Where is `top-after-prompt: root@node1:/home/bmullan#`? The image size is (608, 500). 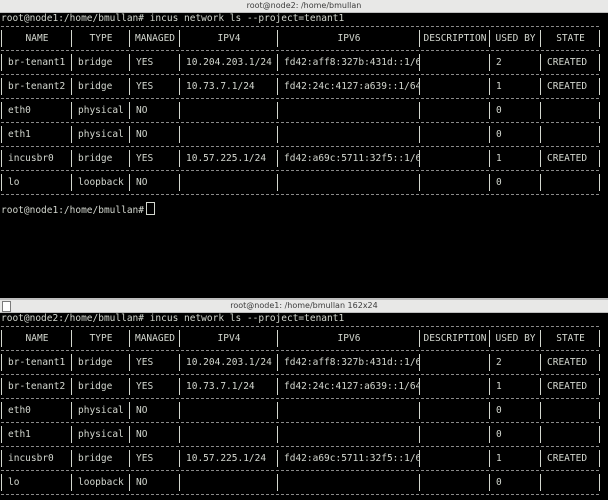
top-after-prompt: root@node1:/home/bmullan# is located at coordinates (78, 209).